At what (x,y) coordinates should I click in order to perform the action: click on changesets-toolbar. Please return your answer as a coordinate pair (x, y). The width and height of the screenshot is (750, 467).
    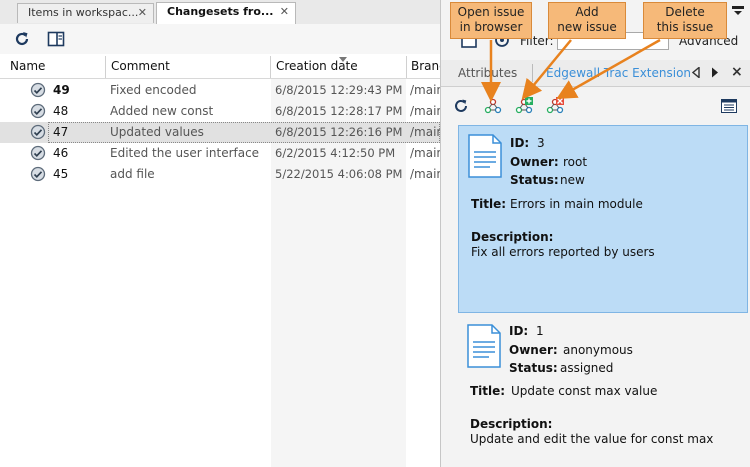
    Looking at the image, I should click on (220, 39).